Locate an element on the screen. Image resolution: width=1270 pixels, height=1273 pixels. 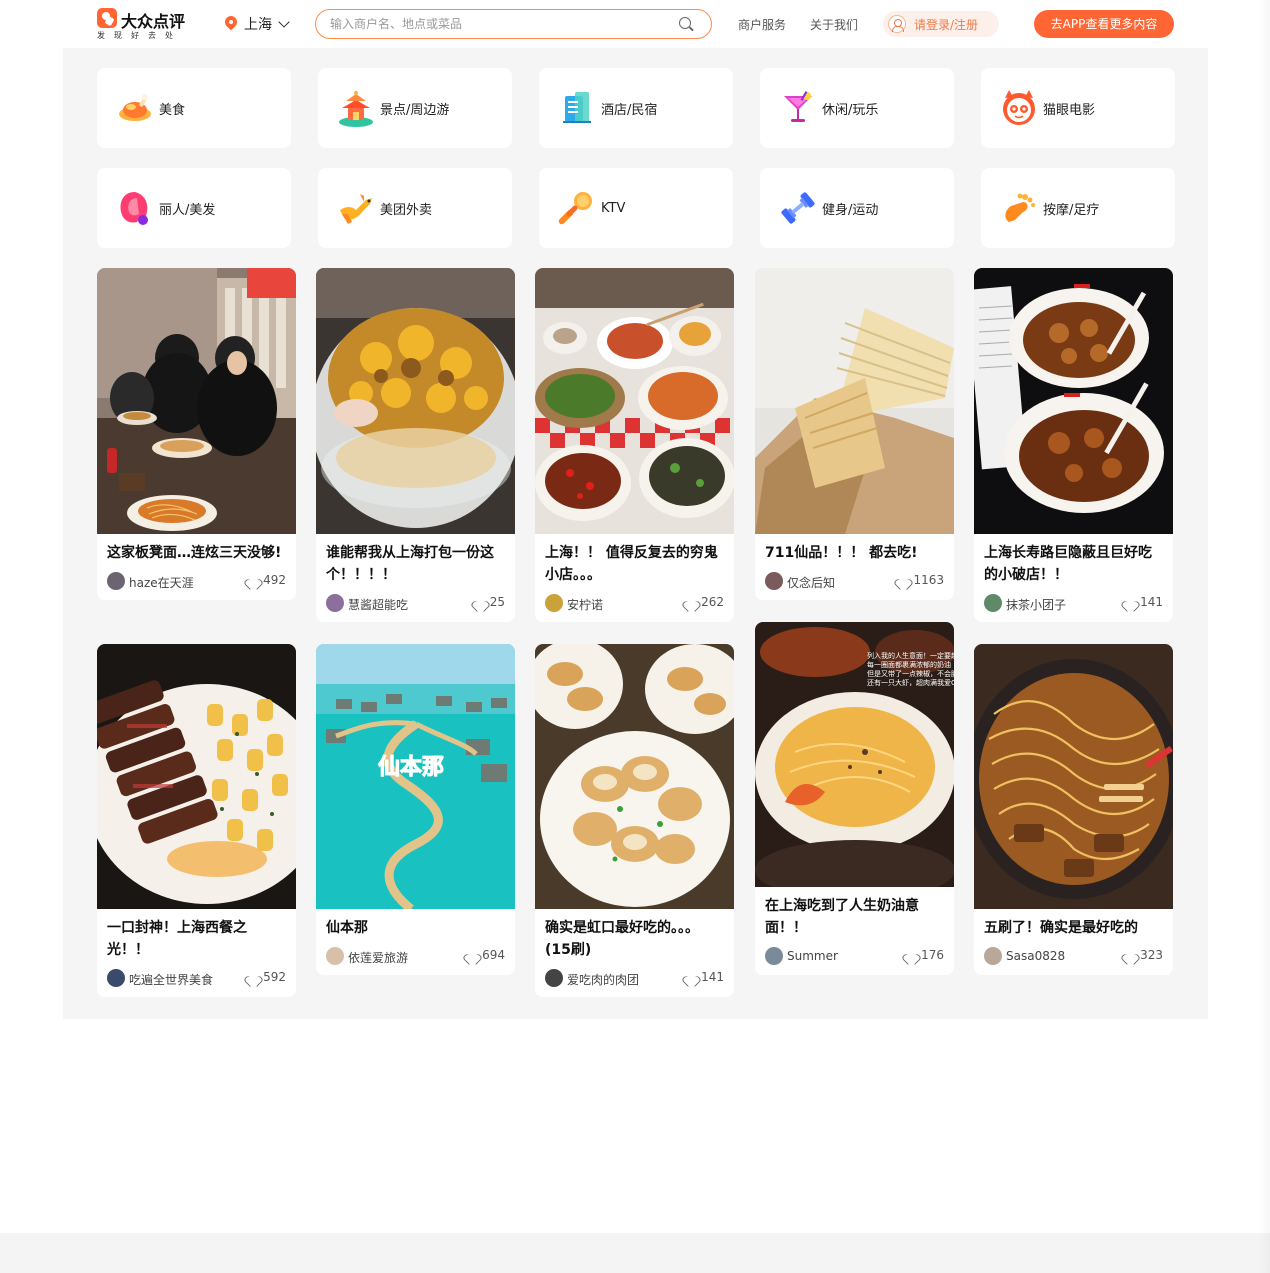
feed-meta: Summer 176 is located at coordinates (854, 957).